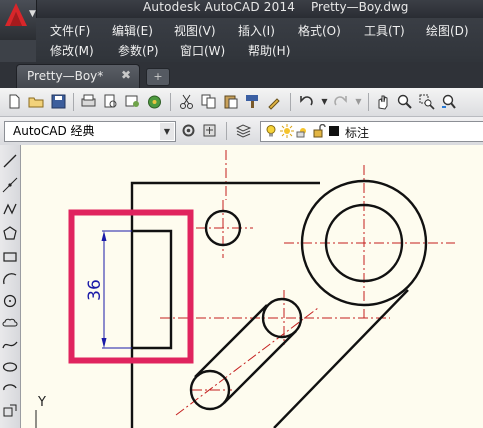 The height and width of the screenshot is (428, 483). Describe the element at coordinates (384, 30) in the screenshot. I see `menu-tools: 工具(T)` at that location.